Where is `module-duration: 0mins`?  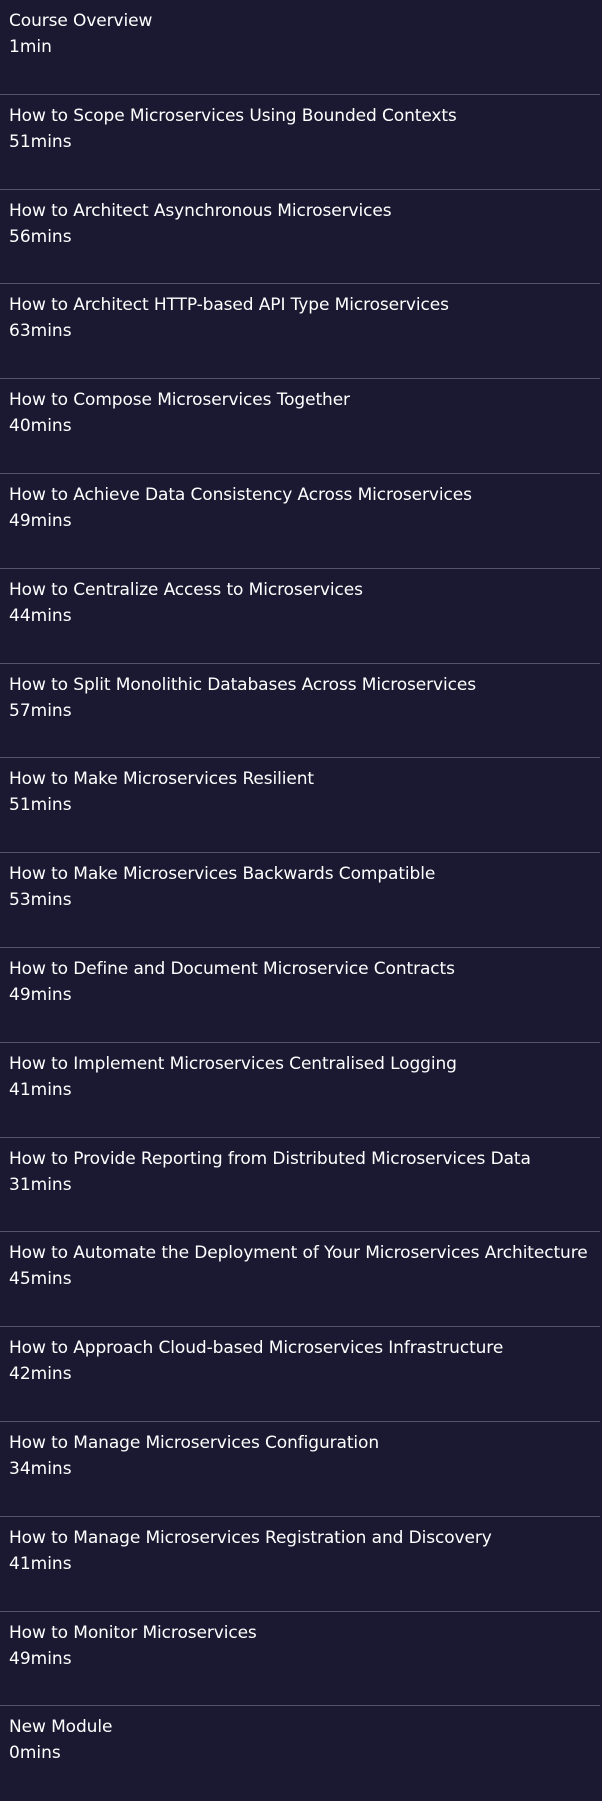
module-duration: 0mins is located at coordinates (35, 1753).